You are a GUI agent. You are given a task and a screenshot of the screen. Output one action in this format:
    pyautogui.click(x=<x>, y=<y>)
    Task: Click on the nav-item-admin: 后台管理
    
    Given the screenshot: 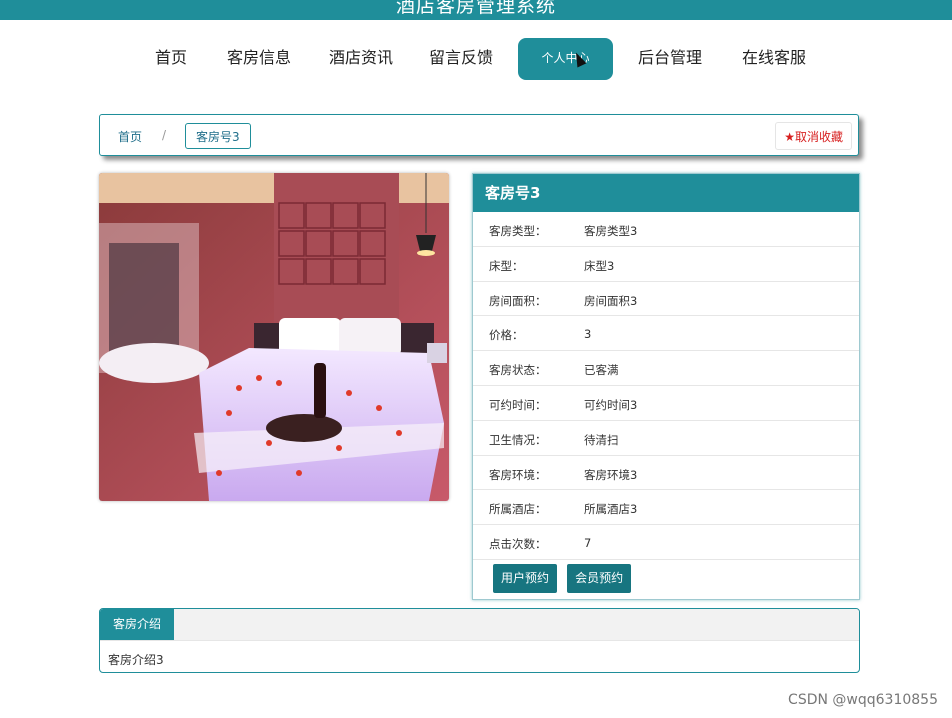 What is the action you would take?
    pyautogui.click(x=670, y=59)
    